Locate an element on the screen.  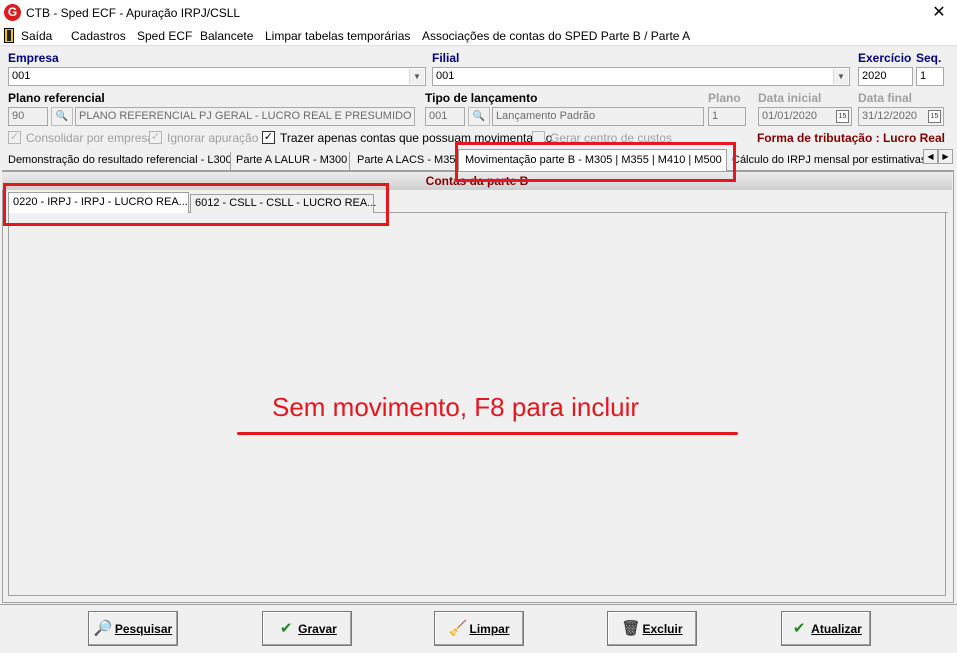
exercicio-label: Exercício is located at coordinates (885, 58).